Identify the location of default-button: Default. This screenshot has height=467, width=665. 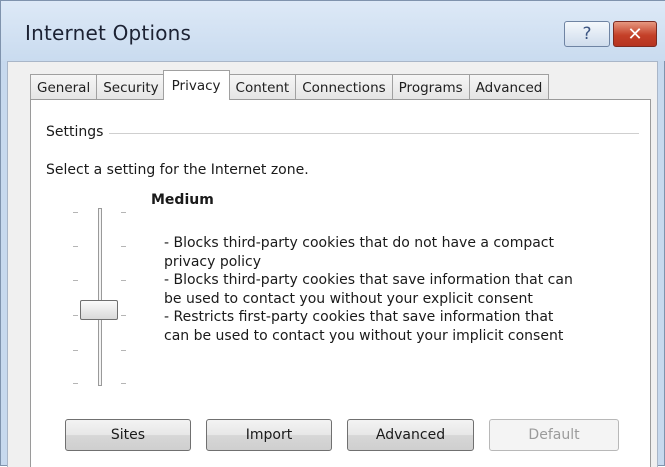
(554, 435).